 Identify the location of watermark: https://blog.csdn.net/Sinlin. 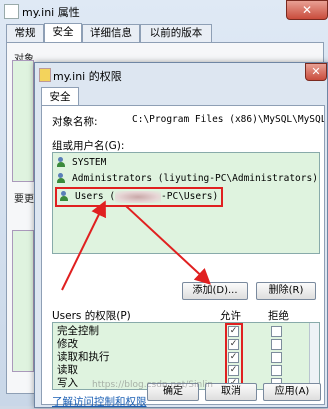
(152, 385).